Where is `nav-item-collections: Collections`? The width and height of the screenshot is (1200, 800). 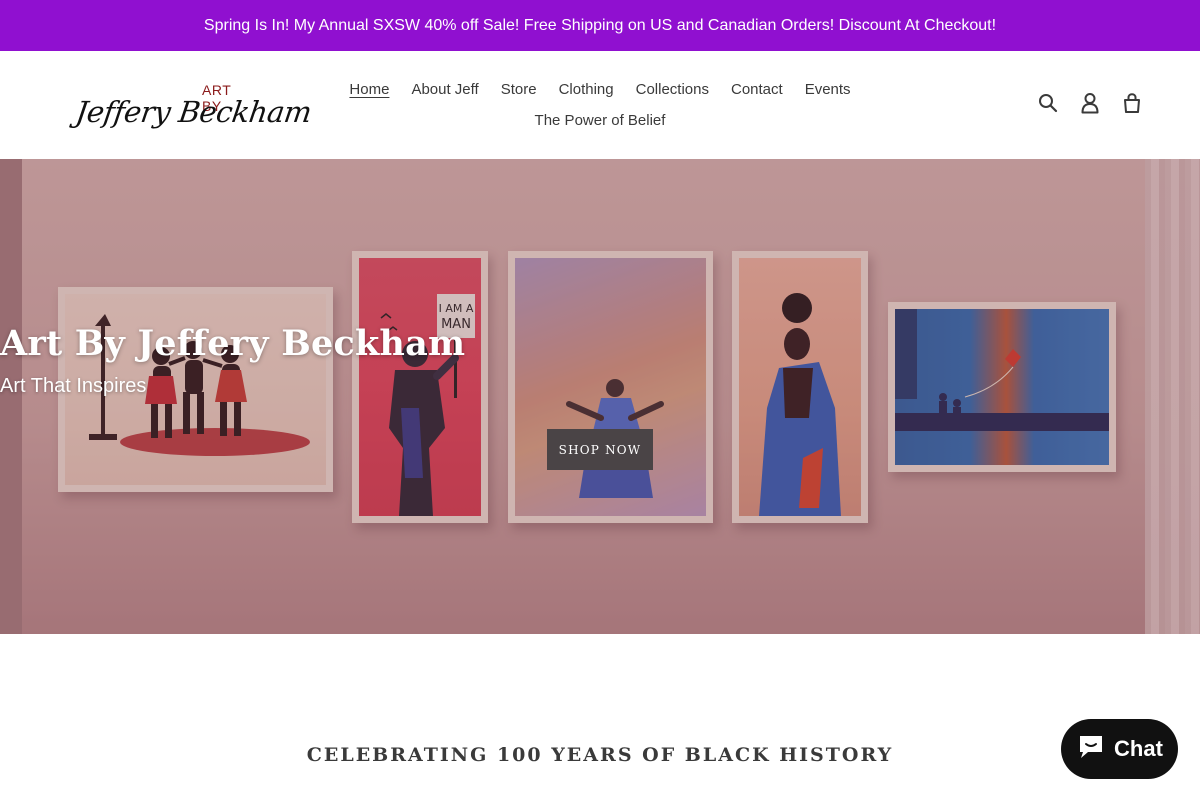
nav-item-collections: Collections is located at coordinates (672, 89).